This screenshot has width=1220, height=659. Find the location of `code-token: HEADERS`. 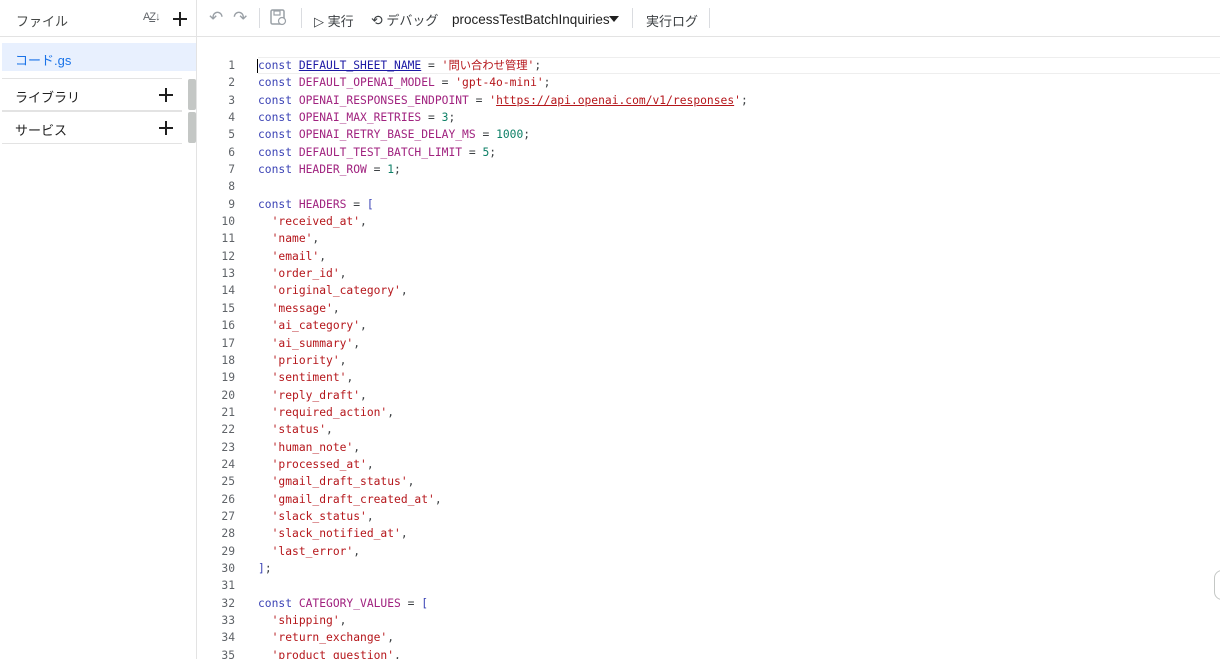

code-token: HEADERS is located at coordinates (322, 204).